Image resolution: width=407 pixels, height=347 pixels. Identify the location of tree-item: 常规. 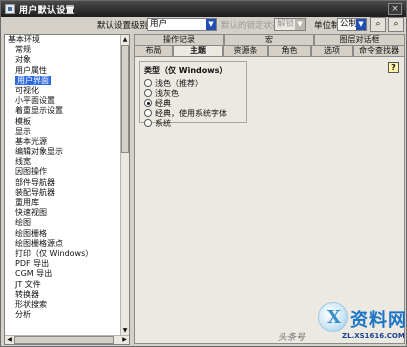
(67, 50).